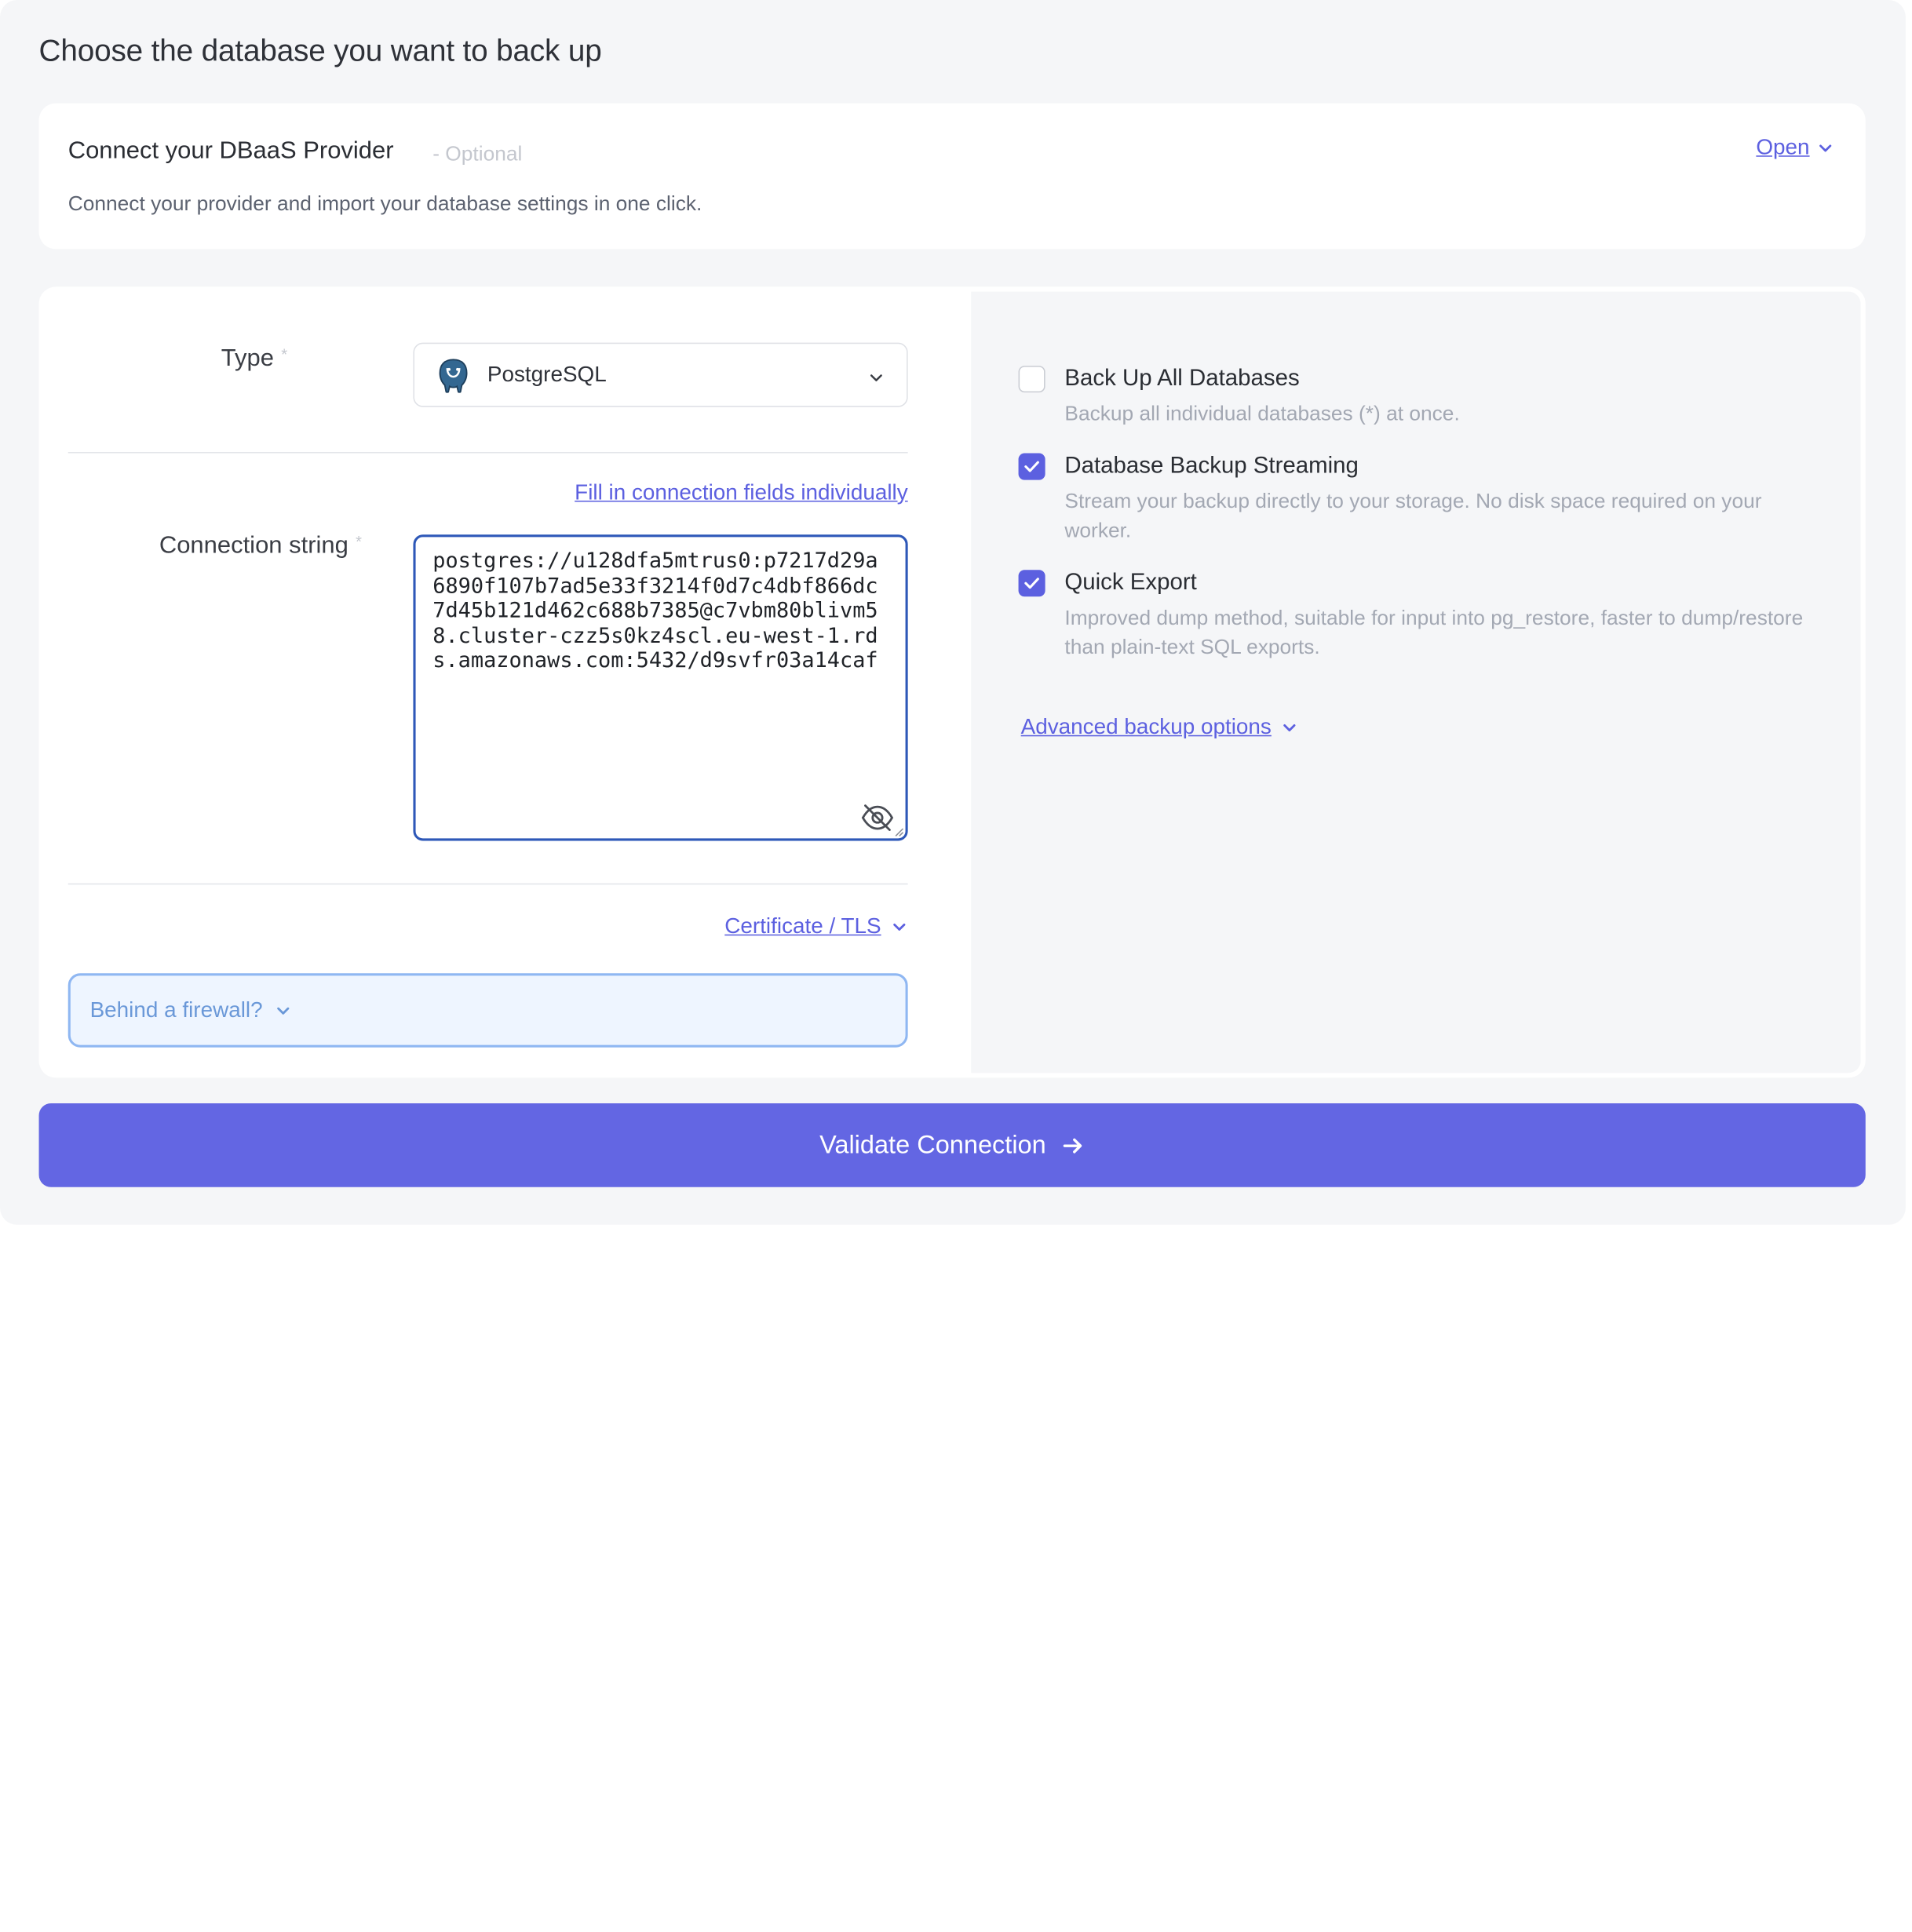  Describe the element at coordinates (802, 926) in the screenshot. I see `certificate-tls-label: Certificate / TLS` at that location.